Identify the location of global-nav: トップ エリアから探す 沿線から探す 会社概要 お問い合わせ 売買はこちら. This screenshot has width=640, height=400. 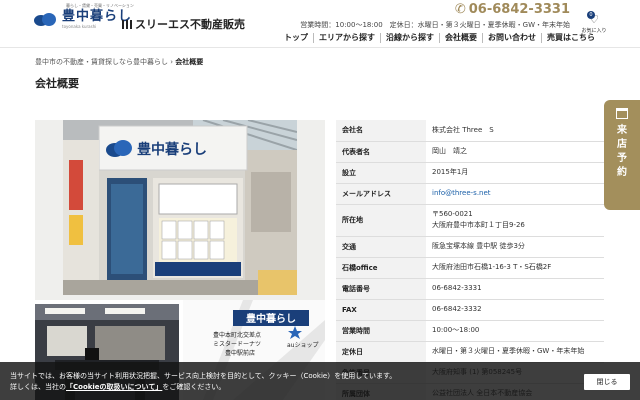
(439, 38).